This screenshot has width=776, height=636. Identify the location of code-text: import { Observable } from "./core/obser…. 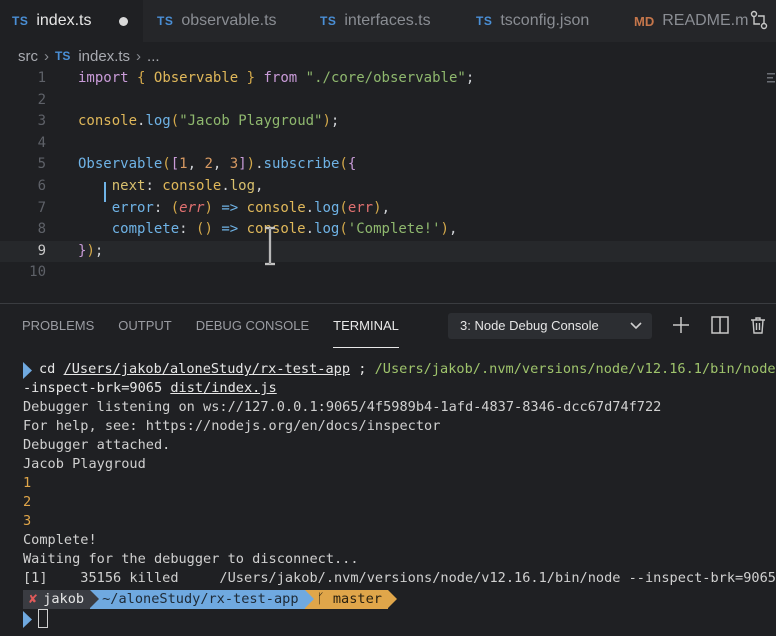
(276, 78).